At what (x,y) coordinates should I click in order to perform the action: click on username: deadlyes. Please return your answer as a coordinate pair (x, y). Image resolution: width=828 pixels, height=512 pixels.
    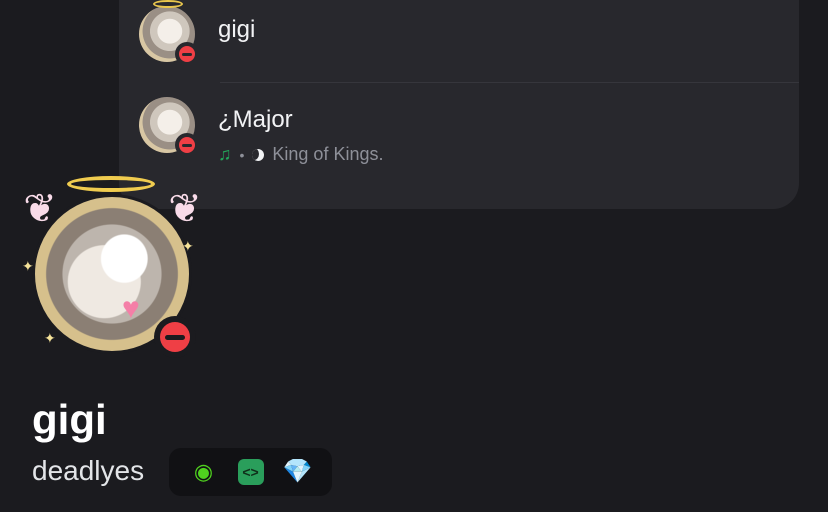
    Looking at the image, I should click on (88, 470).